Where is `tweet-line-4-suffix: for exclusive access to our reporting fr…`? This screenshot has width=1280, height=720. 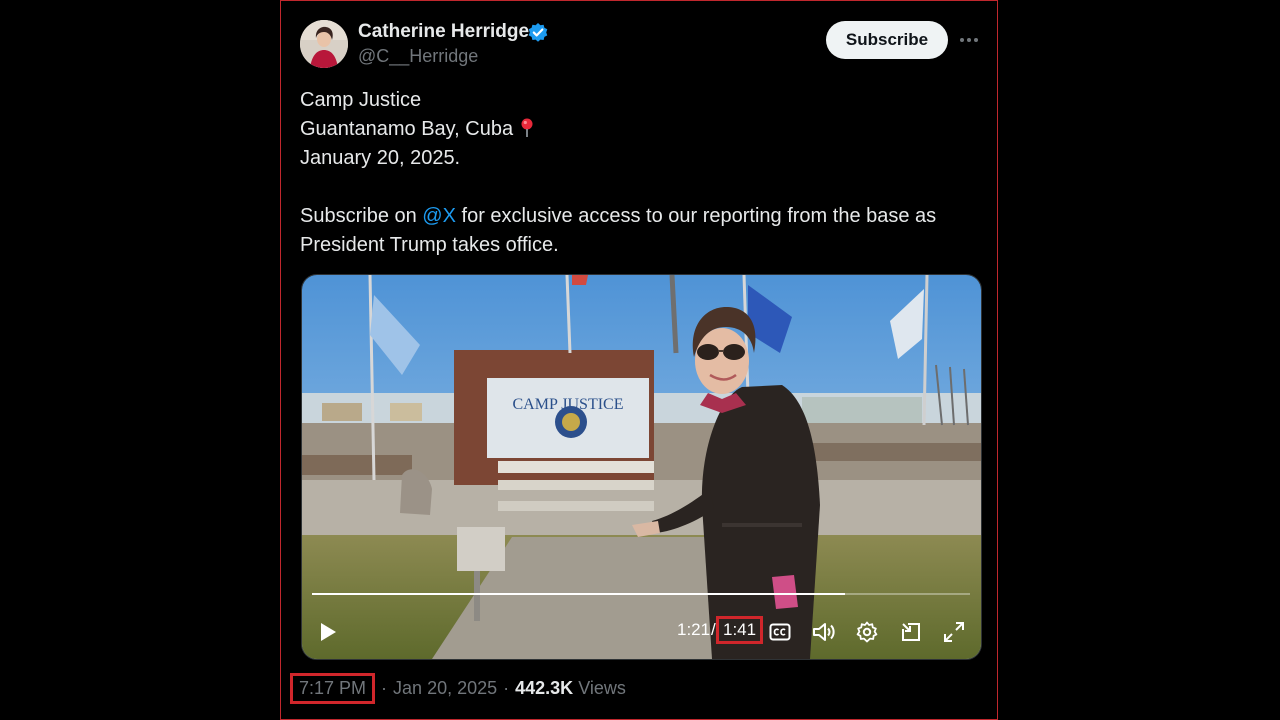 tweet-line-4-suffix: for exclusive access to our reporting fr… is located at coordinates (696, 216).